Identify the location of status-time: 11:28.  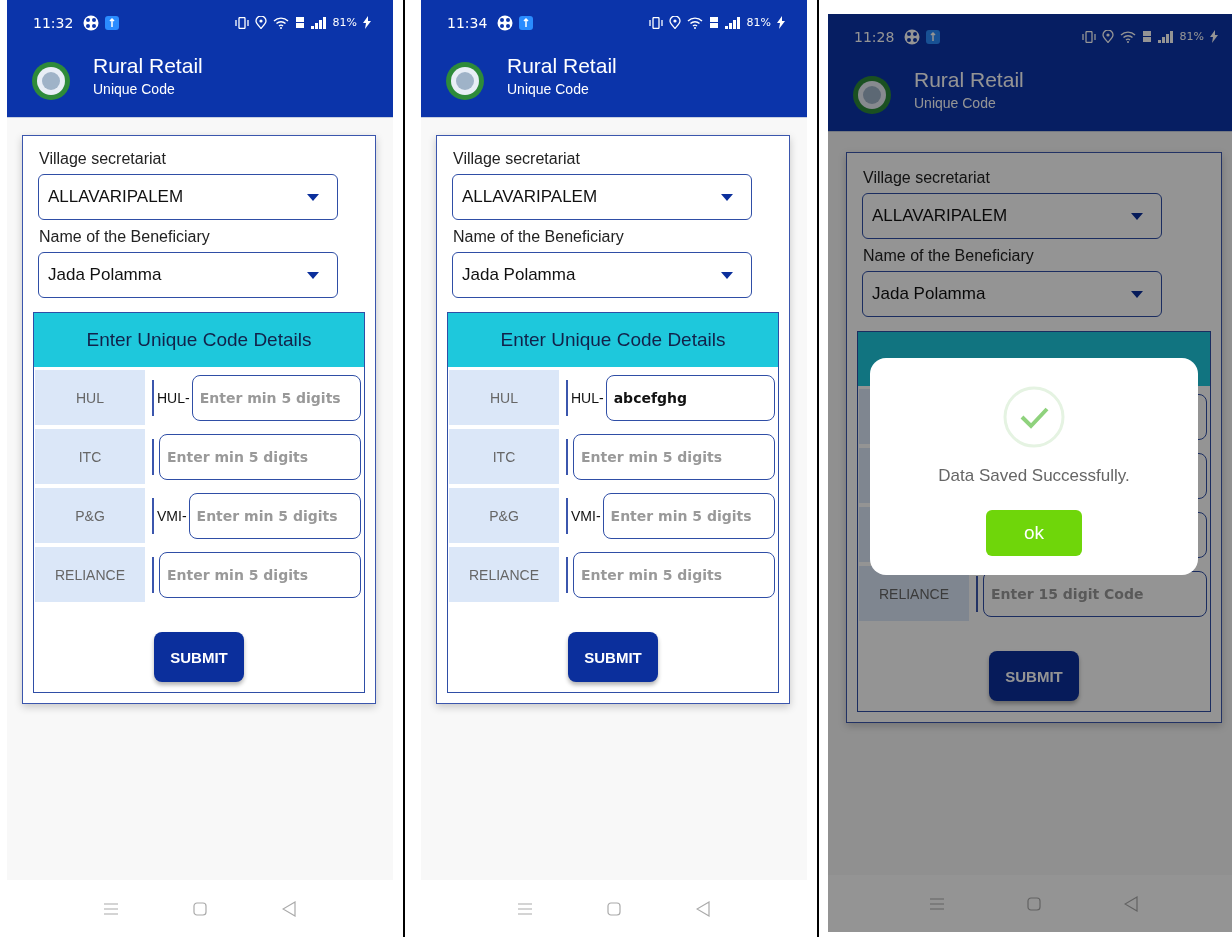
(874, 36).